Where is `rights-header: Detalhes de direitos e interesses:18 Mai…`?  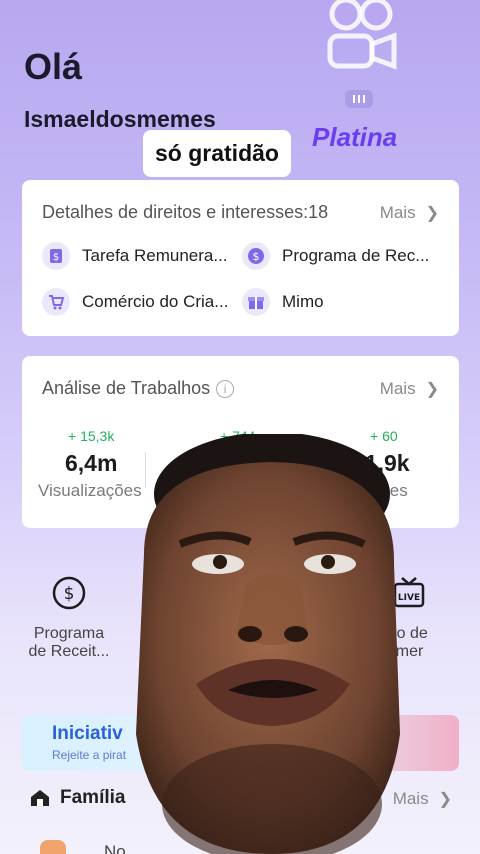
rights-header: Detalhes de direitos e interesses:18 Mai… is located at coordinates (240, 212).